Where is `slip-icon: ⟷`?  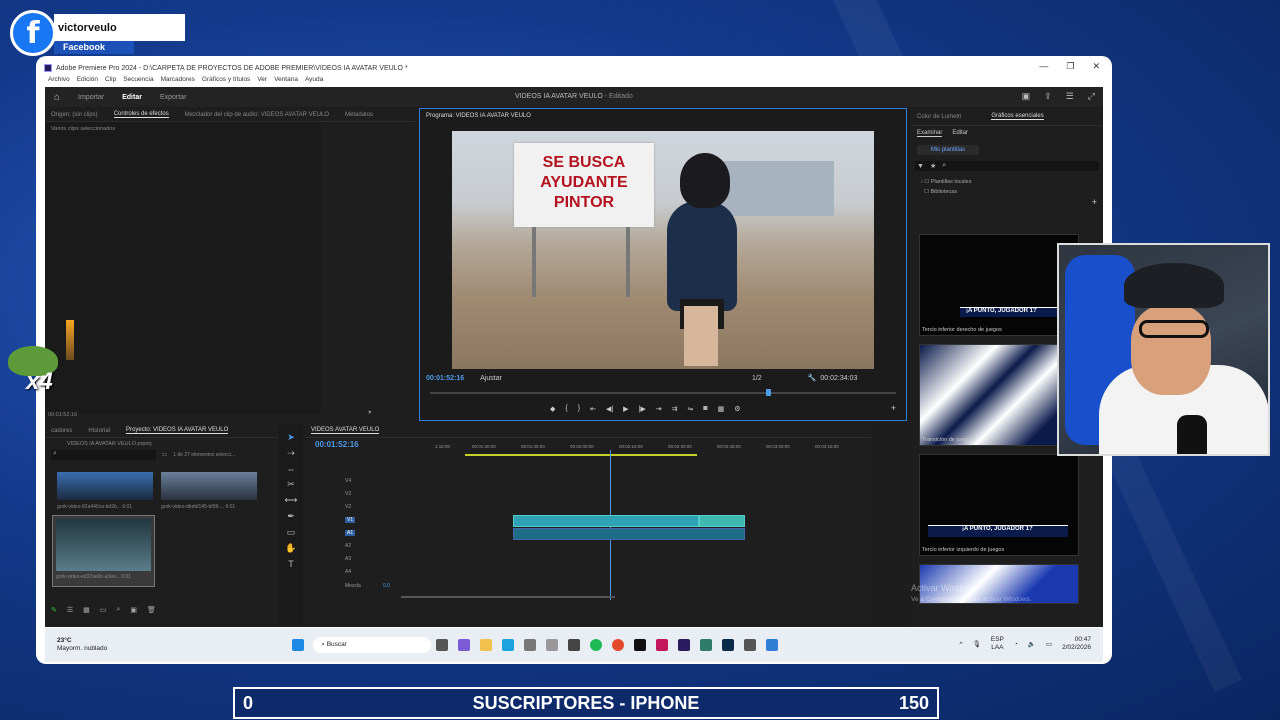 slip-icon: ⟷ is located at coordinates (291, 500).